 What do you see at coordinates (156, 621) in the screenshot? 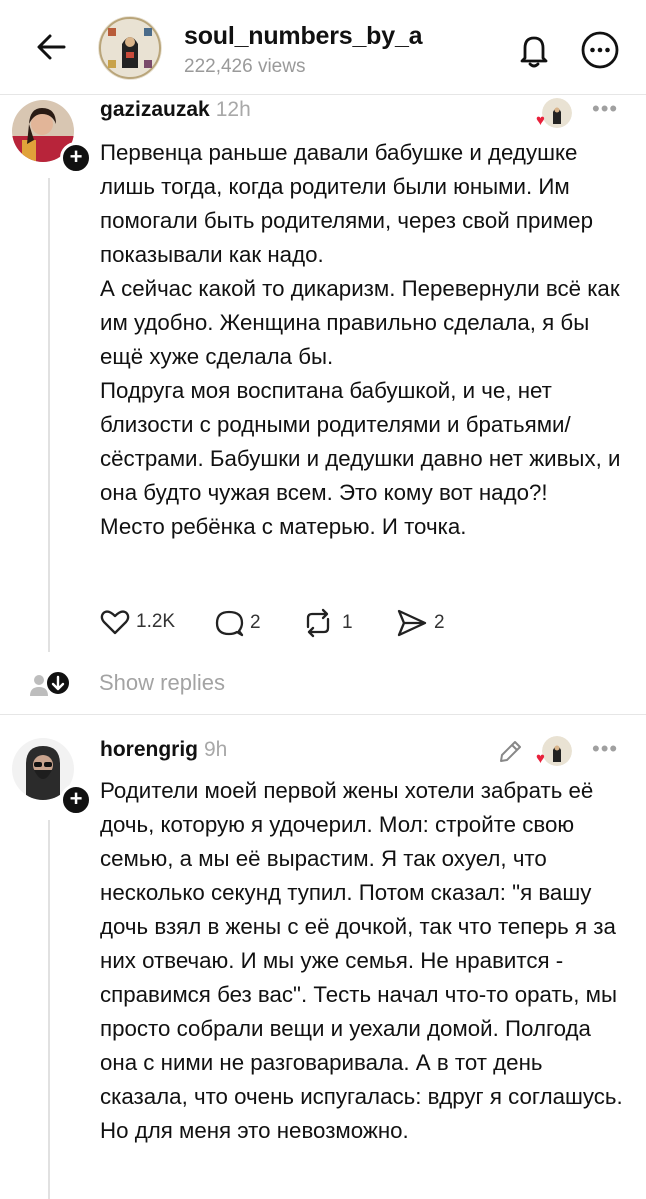
I see `like-count: 1.2K` at bounding box center [156, 621].